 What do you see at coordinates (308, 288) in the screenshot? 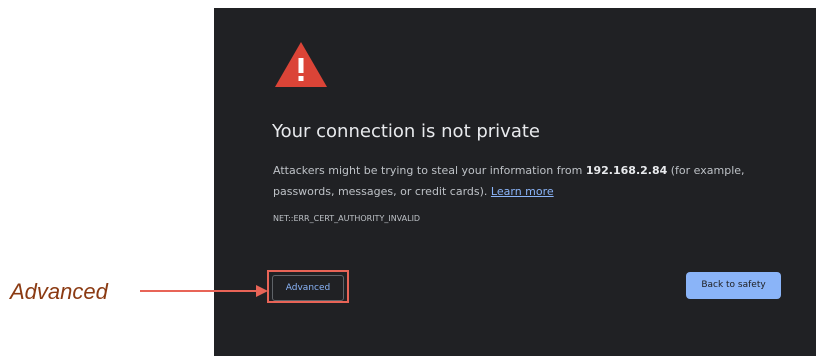
I see `advanced-button: Advanced` at bounding box center [308, 288].